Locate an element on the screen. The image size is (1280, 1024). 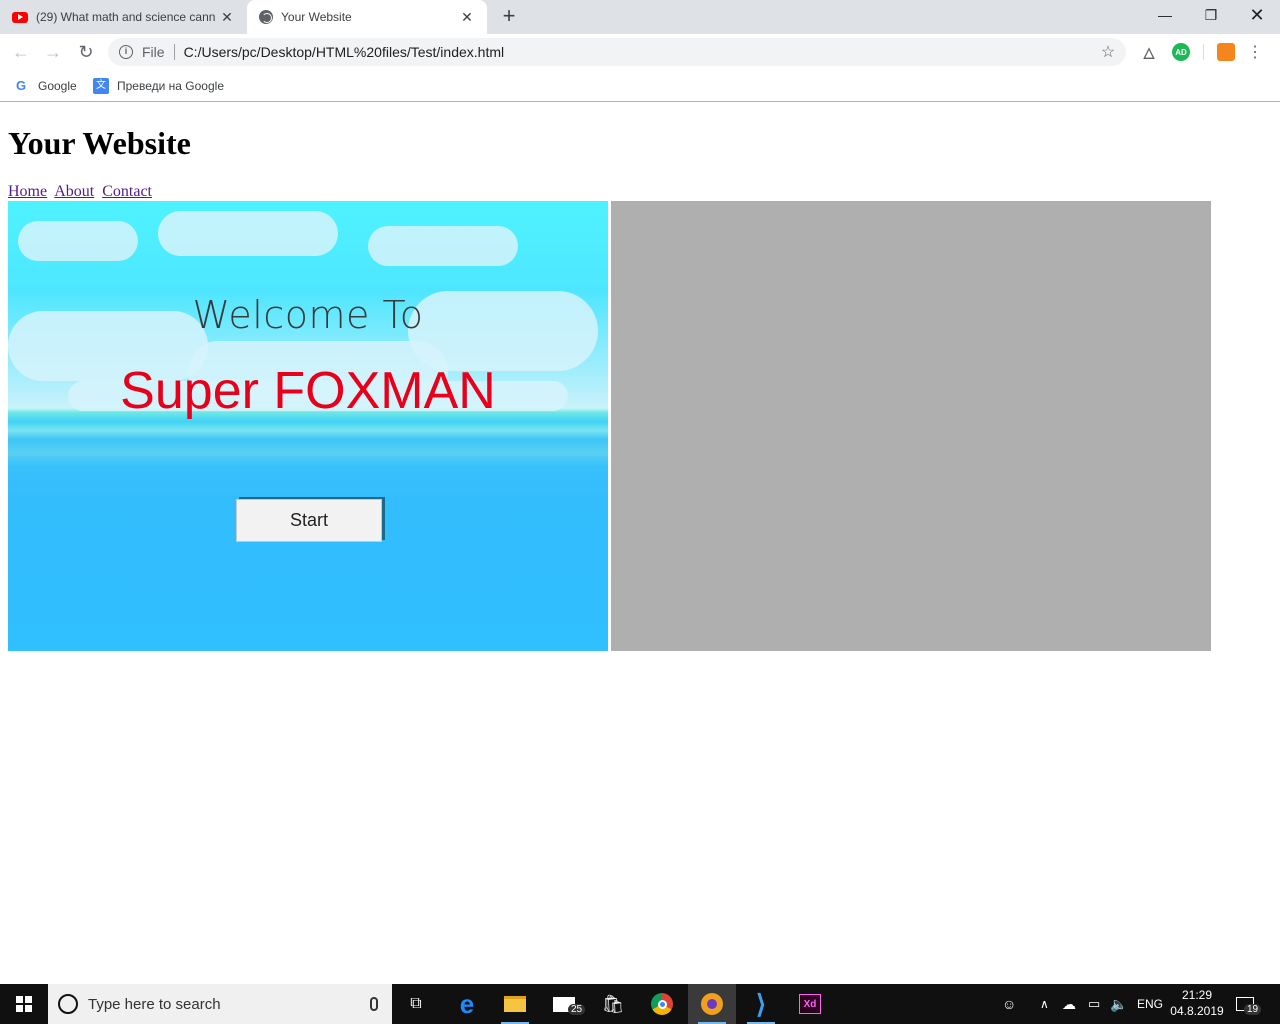
nav-link-about: About is located at coordinates (74, 191).